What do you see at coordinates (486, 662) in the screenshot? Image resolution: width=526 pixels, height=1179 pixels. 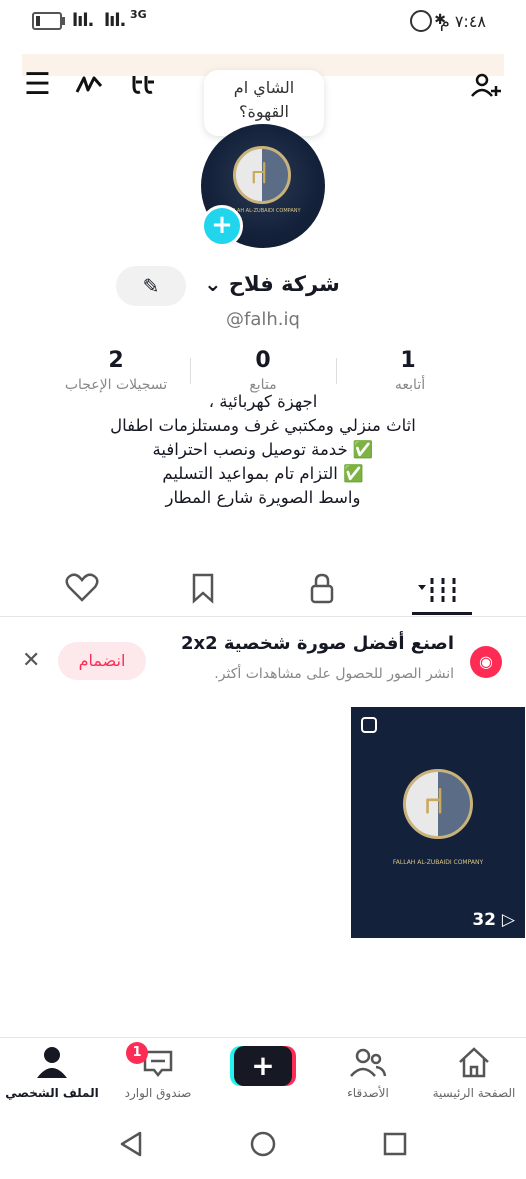 I see `camera-icon: ◉` at bounding box center [486, 662].